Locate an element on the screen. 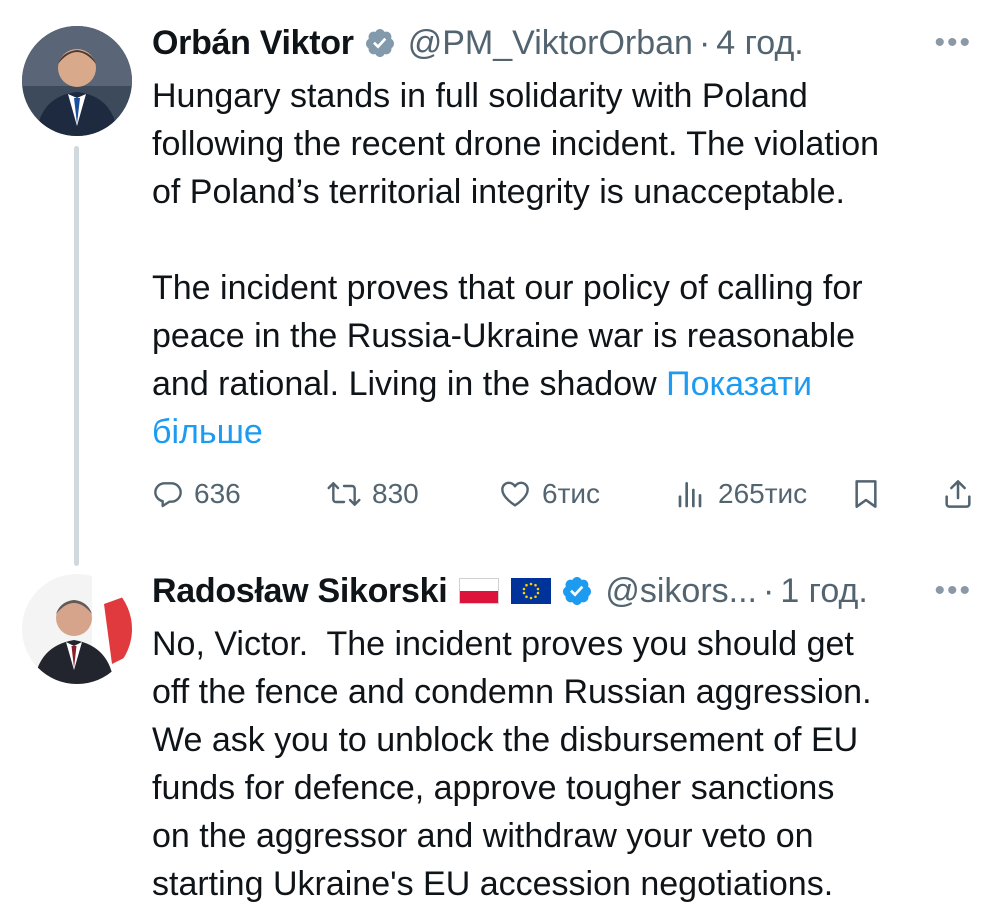  share-button is located at coordinates (958, 494).